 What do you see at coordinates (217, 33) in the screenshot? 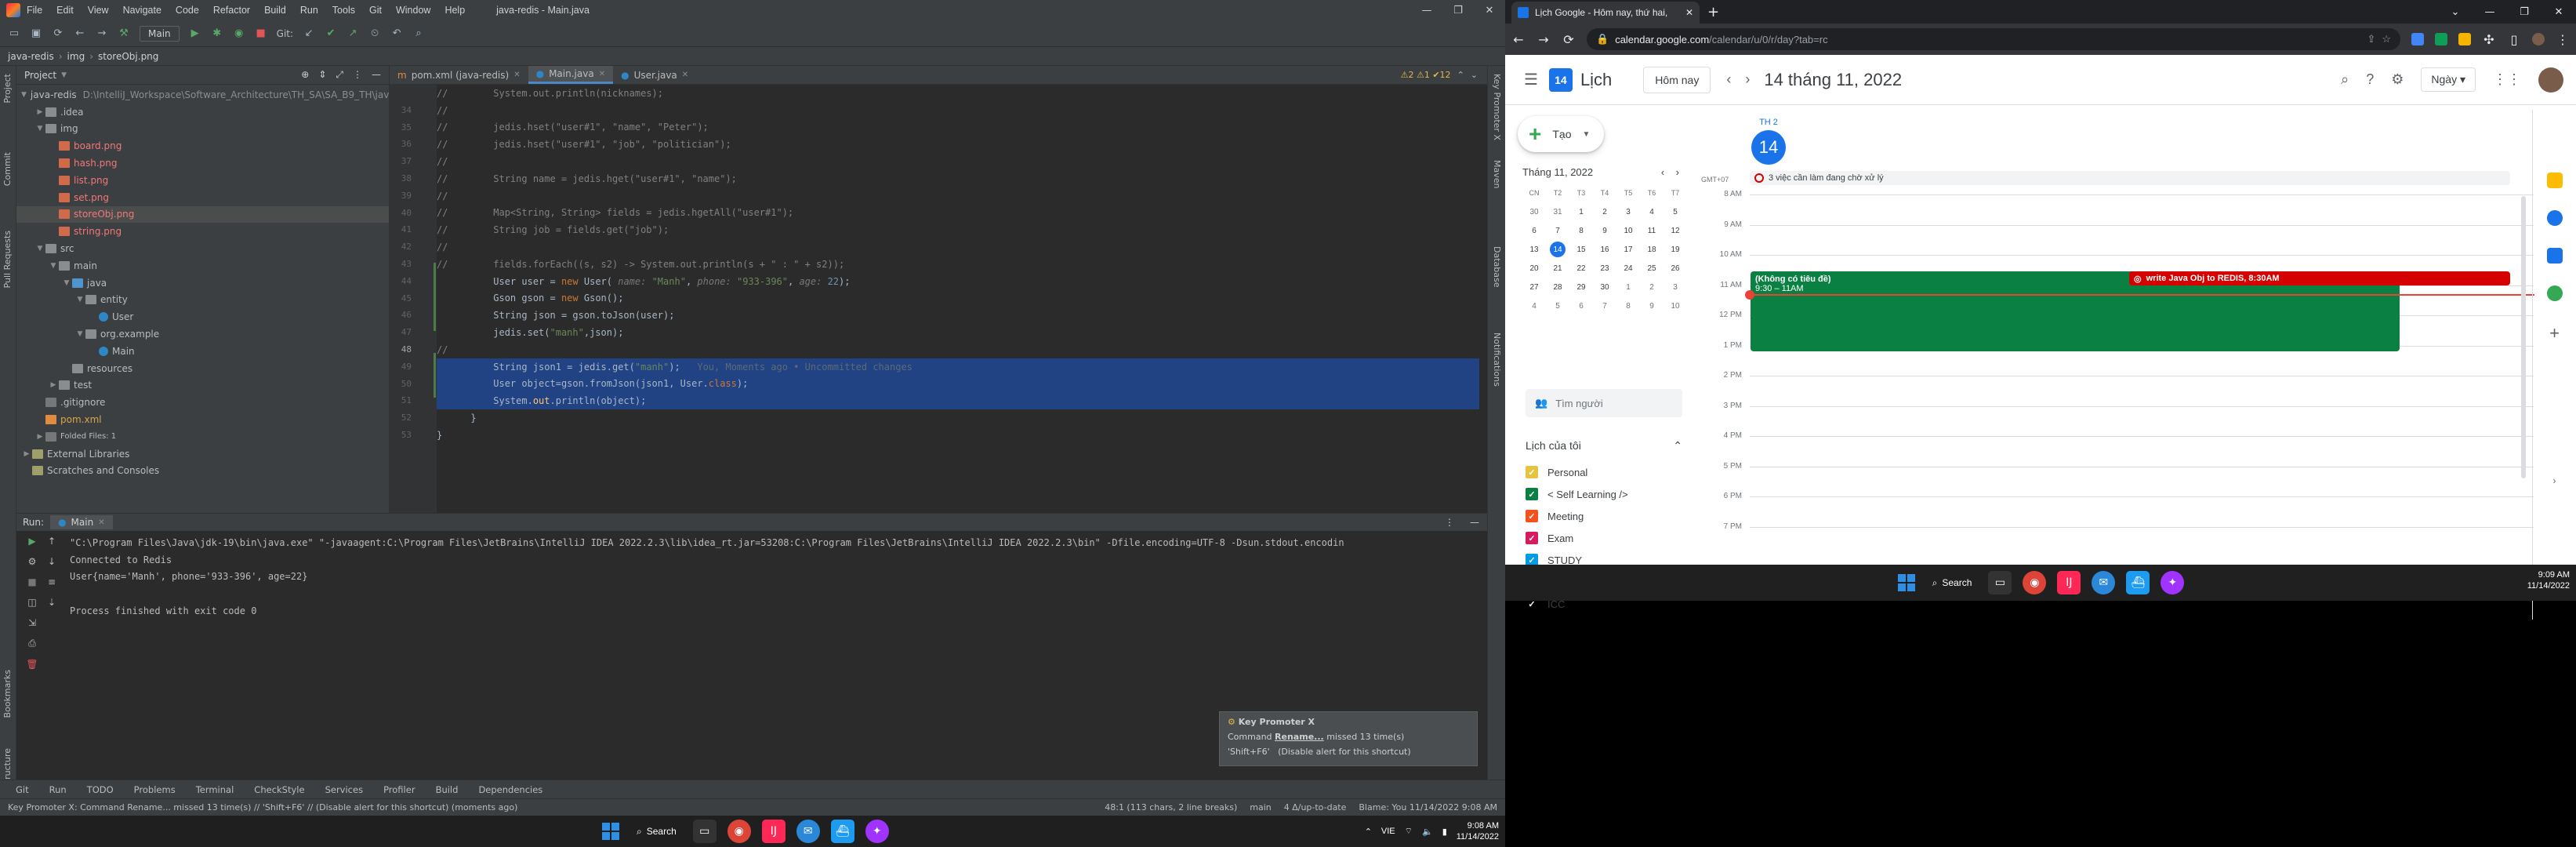
I see `debug-icon: ✱` at bounding box center [217, 33].